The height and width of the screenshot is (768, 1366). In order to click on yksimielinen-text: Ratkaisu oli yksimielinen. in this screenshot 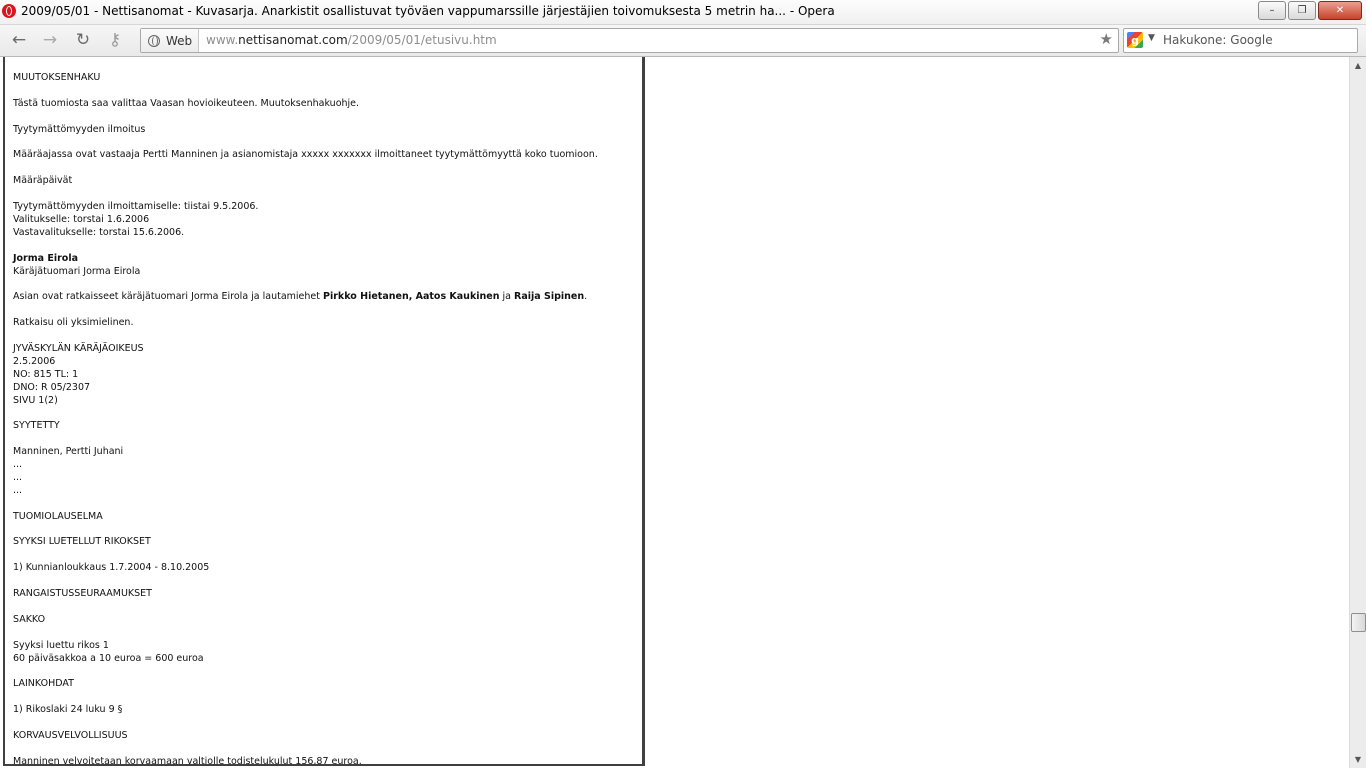, I will do `click(73, 323)`.